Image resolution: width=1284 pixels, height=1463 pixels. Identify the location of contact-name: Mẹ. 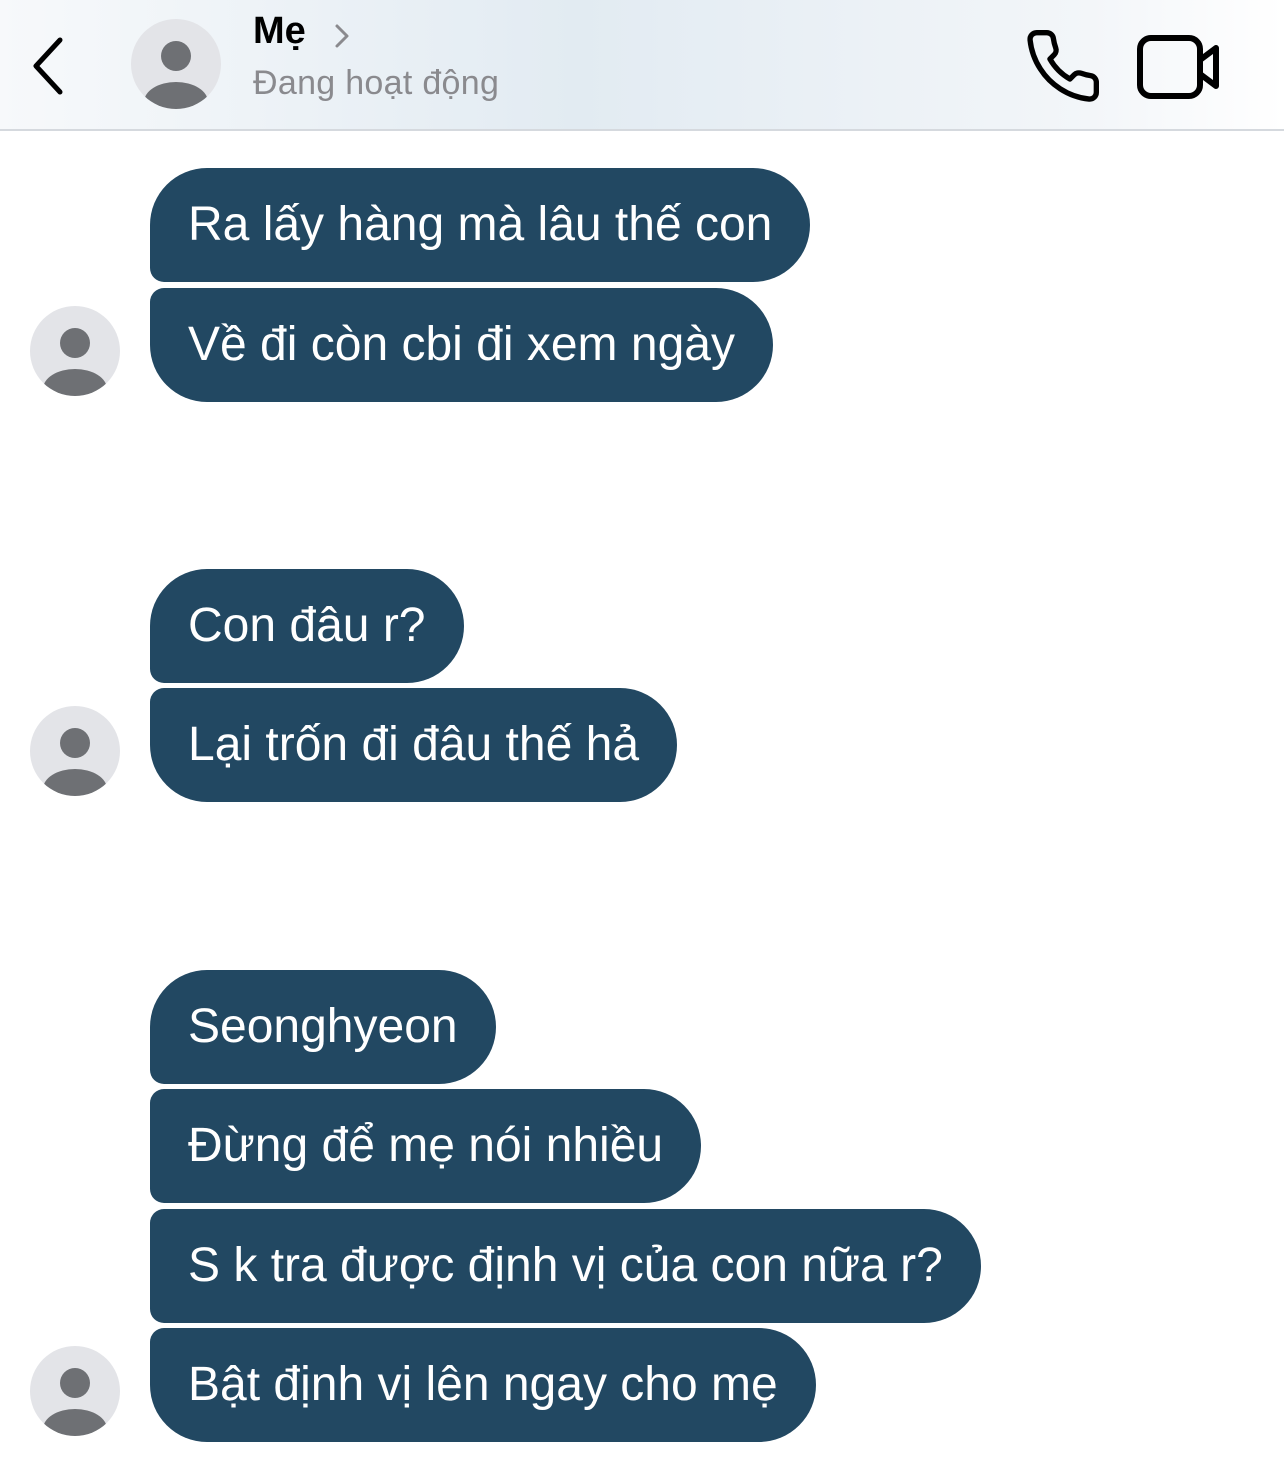
(279, 31).